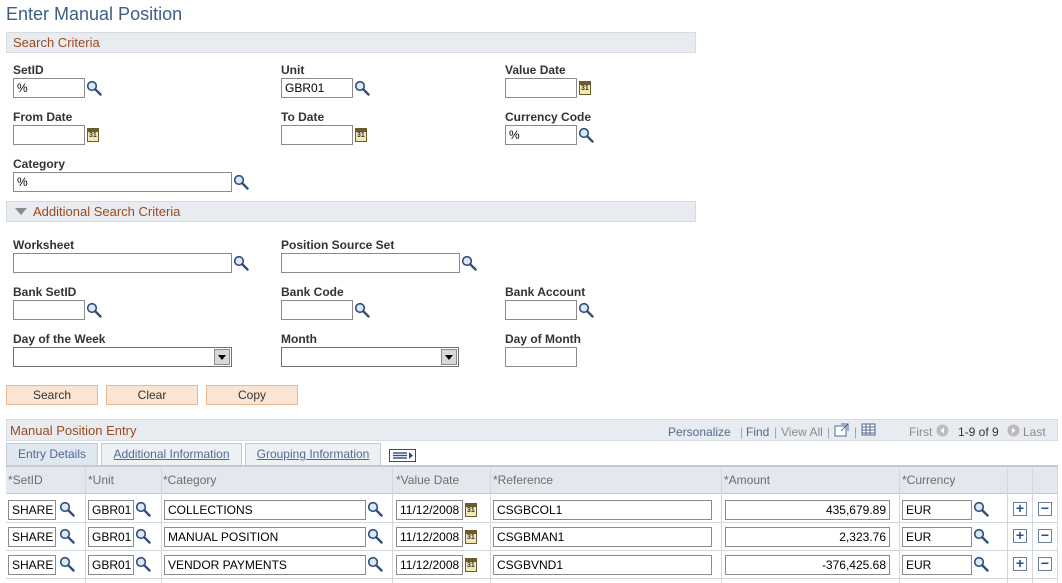 This screenshot has height=583, width=1062. I want to click on row-category-input: COLLECTIONS, so click(265, 510).